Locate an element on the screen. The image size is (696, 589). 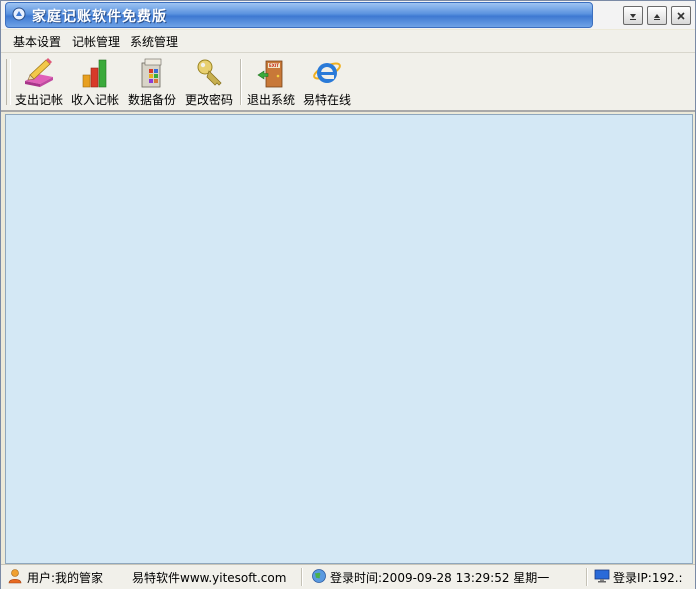
toolbar-label-password: 更改密码 is located at coordinates (208, 100).